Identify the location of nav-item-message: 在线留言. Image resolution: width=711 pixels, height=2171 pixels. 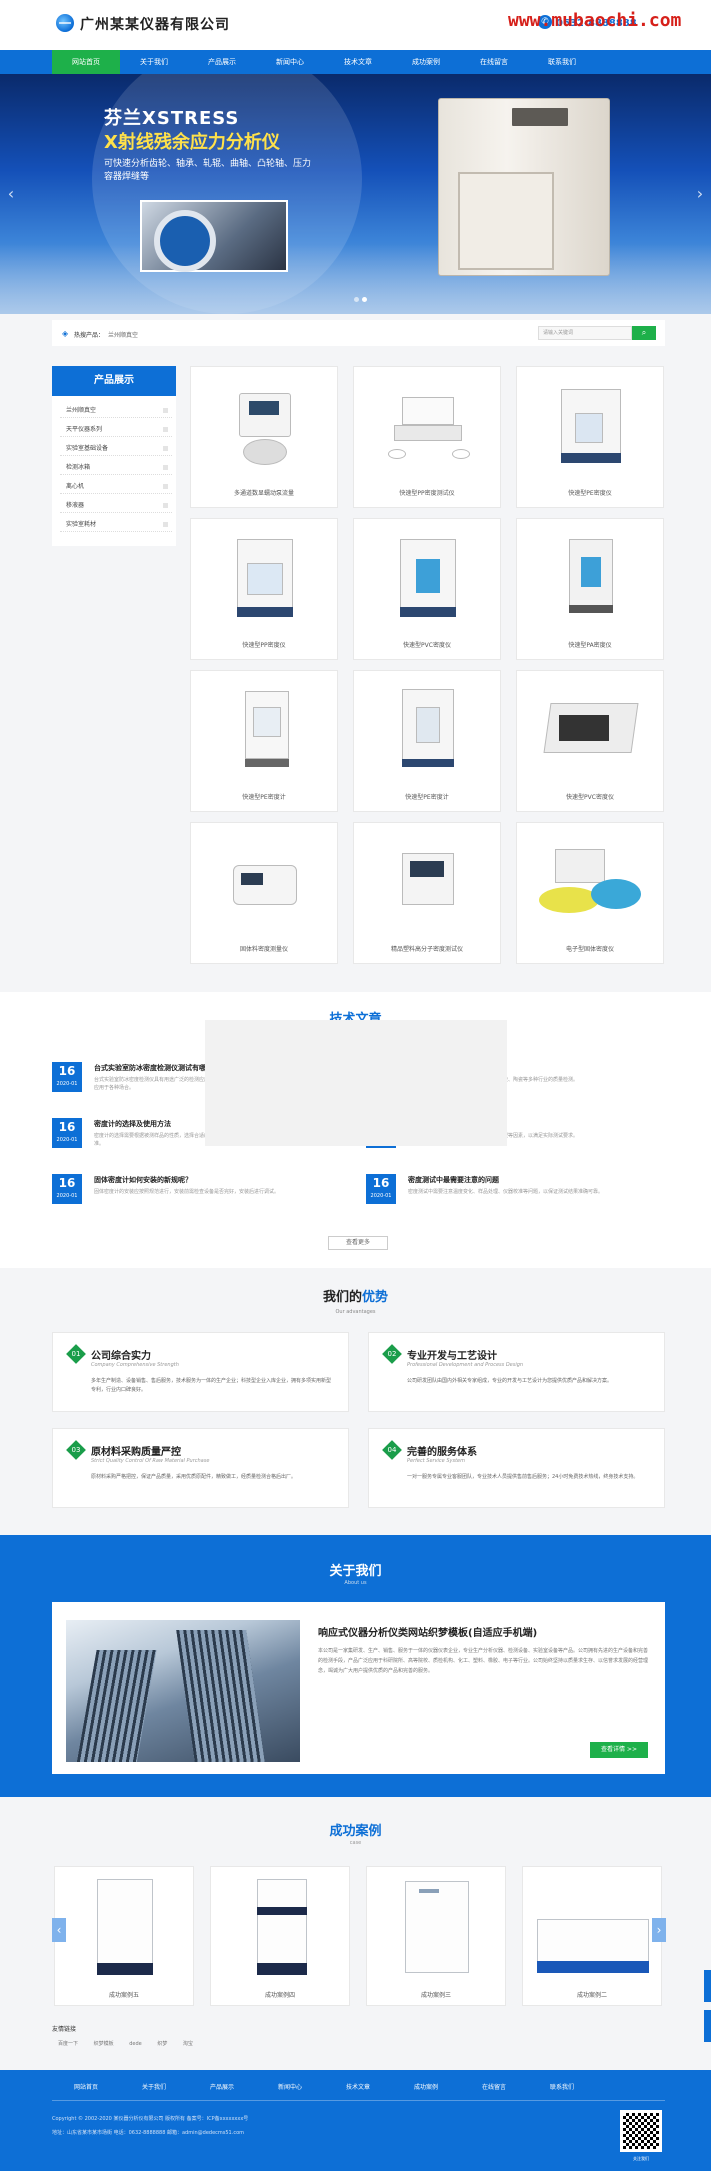
(494, 62).